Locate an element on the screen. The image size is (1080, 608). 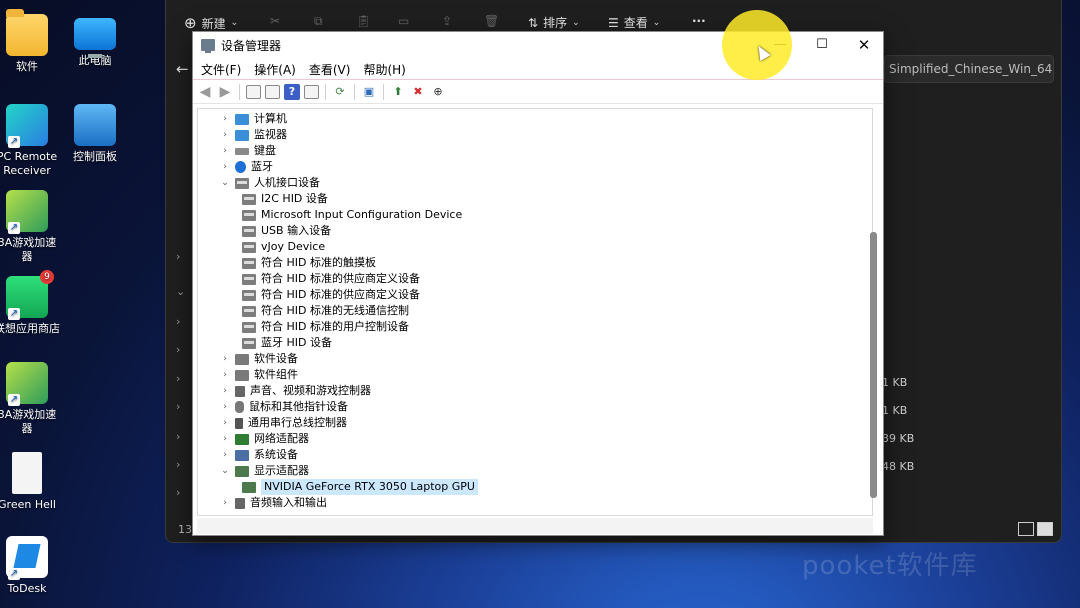
paste-icon: 📋︎ is located at coordinates (363, 21).